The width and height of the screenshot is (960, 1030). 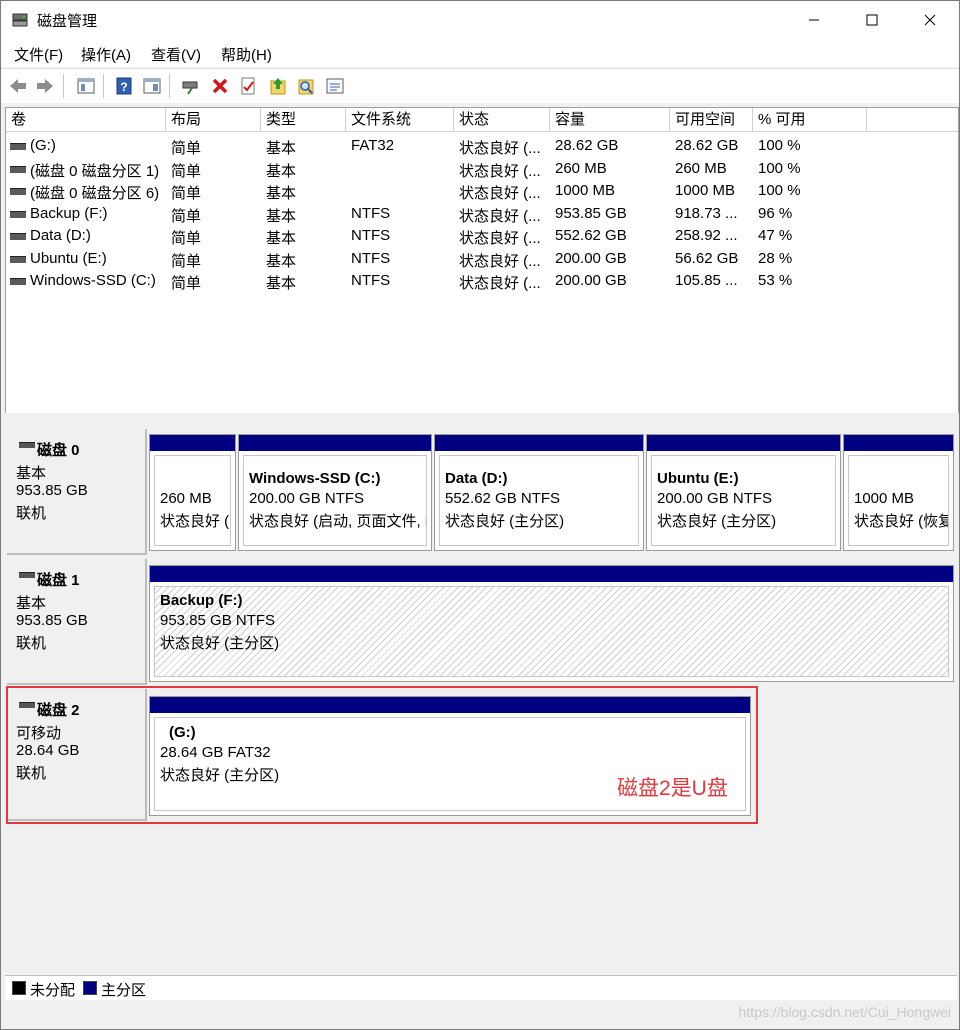 I want to click on forward-icon, so click(x=45, y=86).